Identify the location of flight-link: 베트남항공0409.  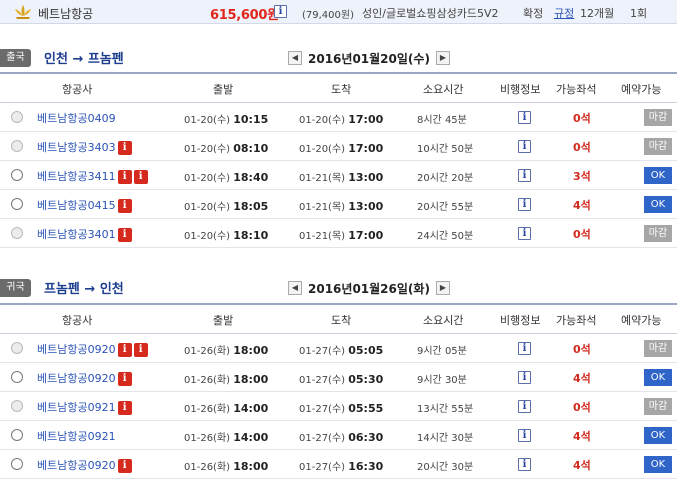
(76, 118).